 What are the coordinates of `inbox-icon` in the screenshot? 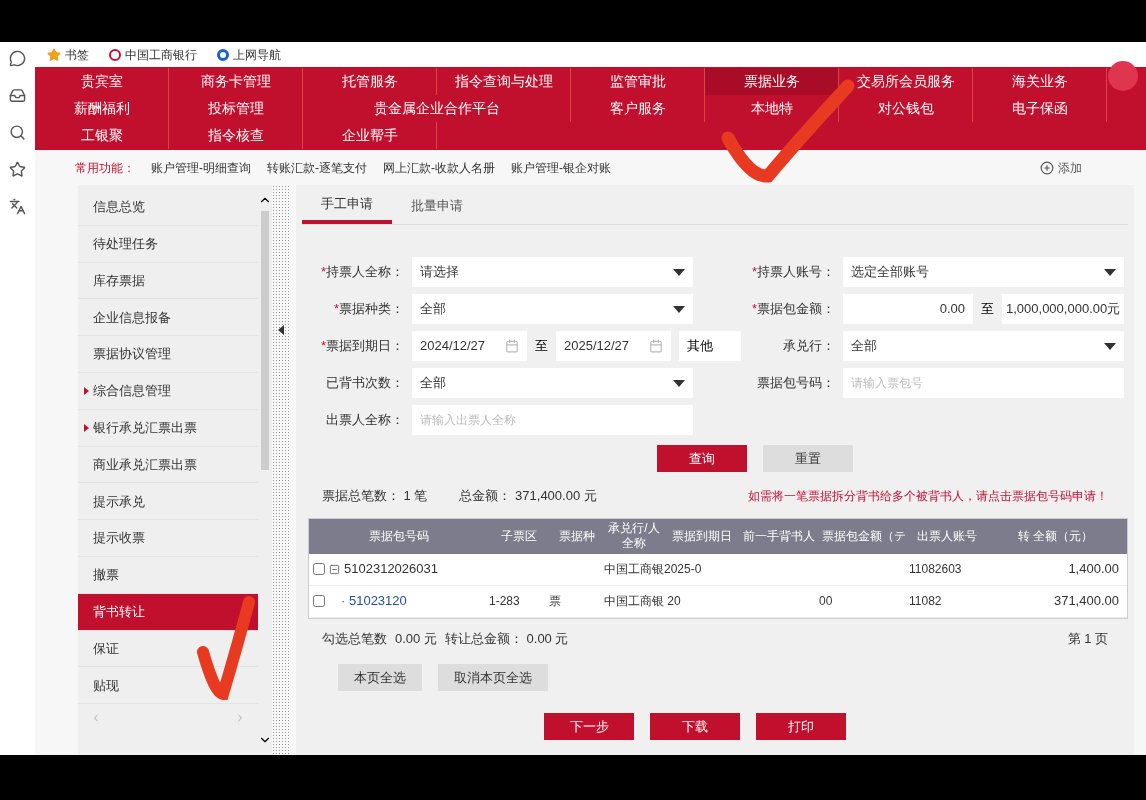 It's located at (17, 95).